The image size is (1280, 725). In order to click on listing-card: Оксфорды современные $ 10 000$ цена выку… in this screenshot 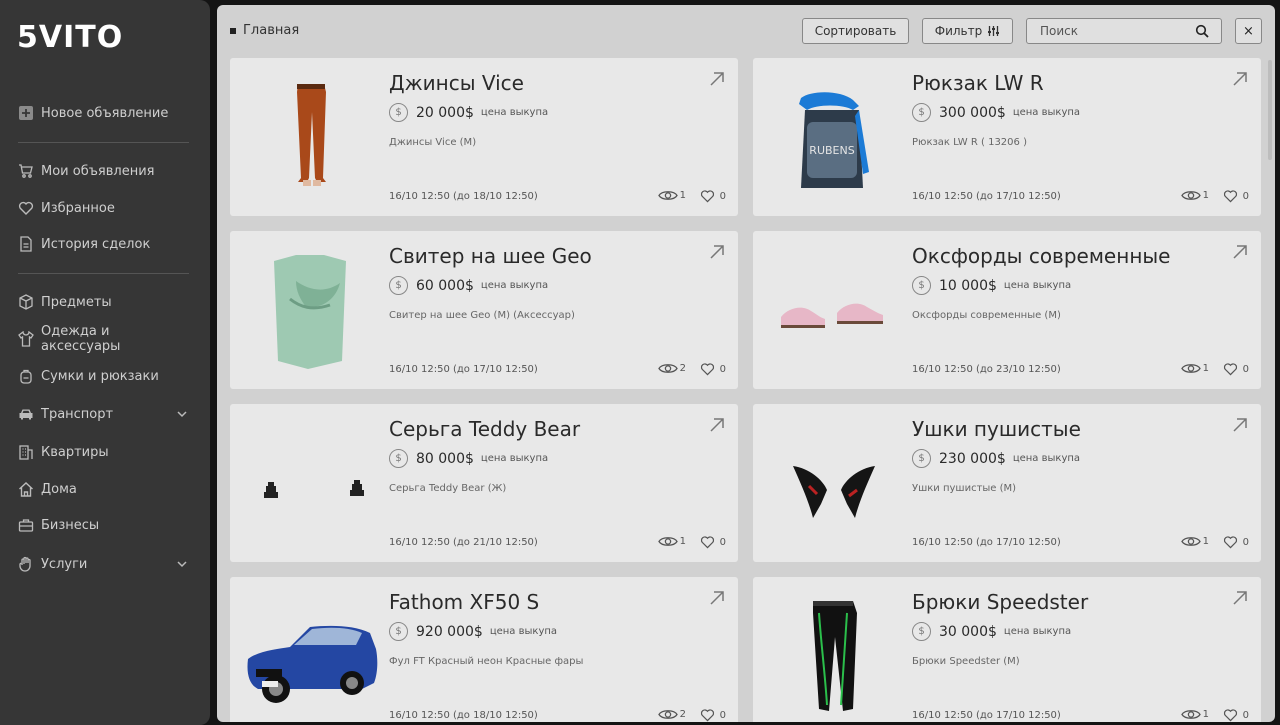, I will do `click(1007, 310)`.